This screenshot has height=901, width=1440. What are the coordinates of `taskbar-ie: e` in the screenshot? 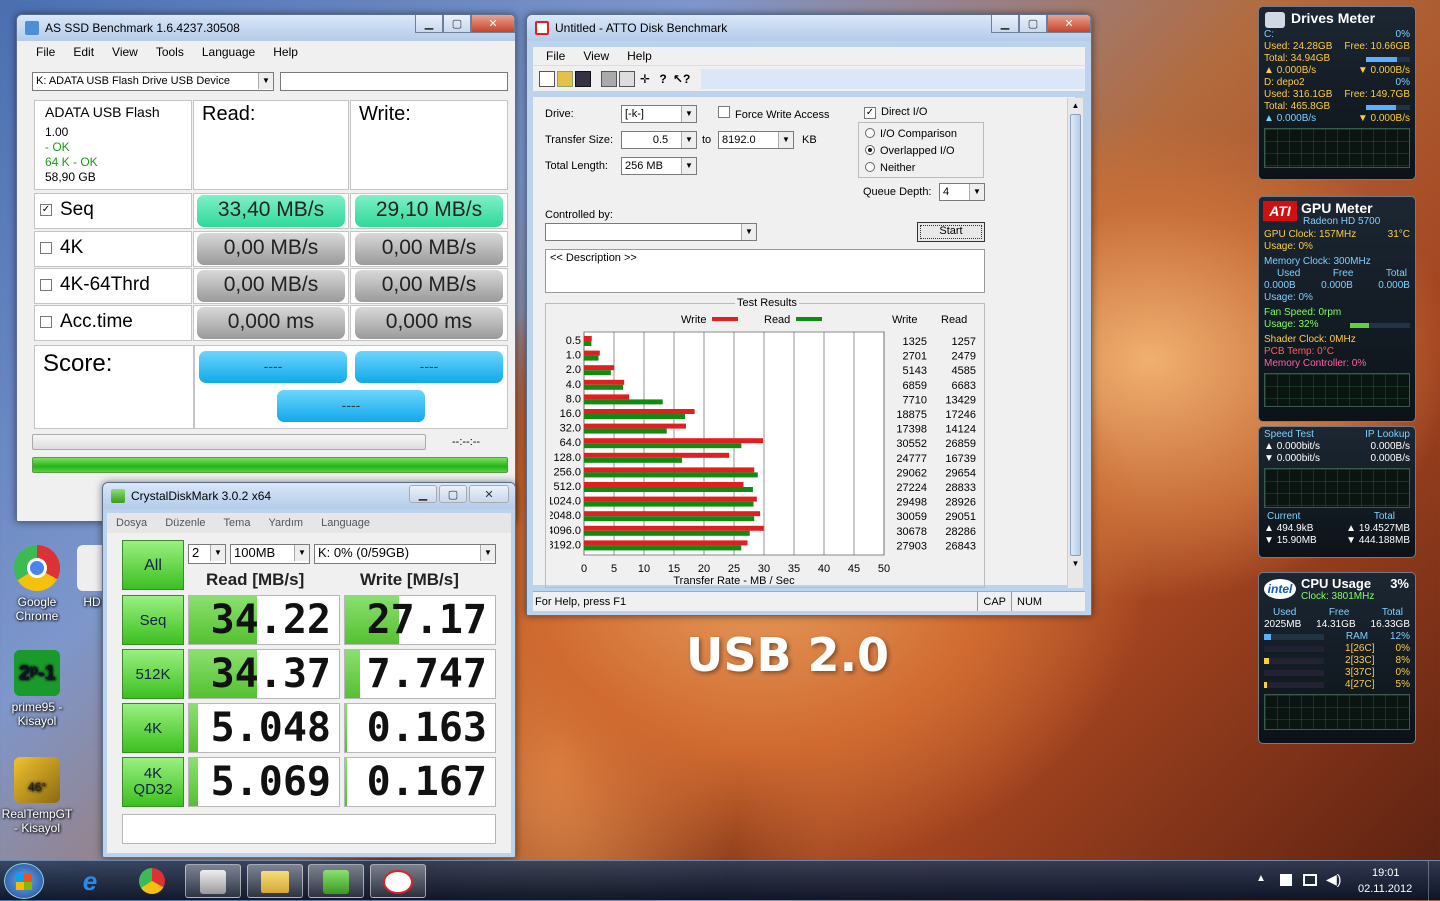 It's located at (90, 881).